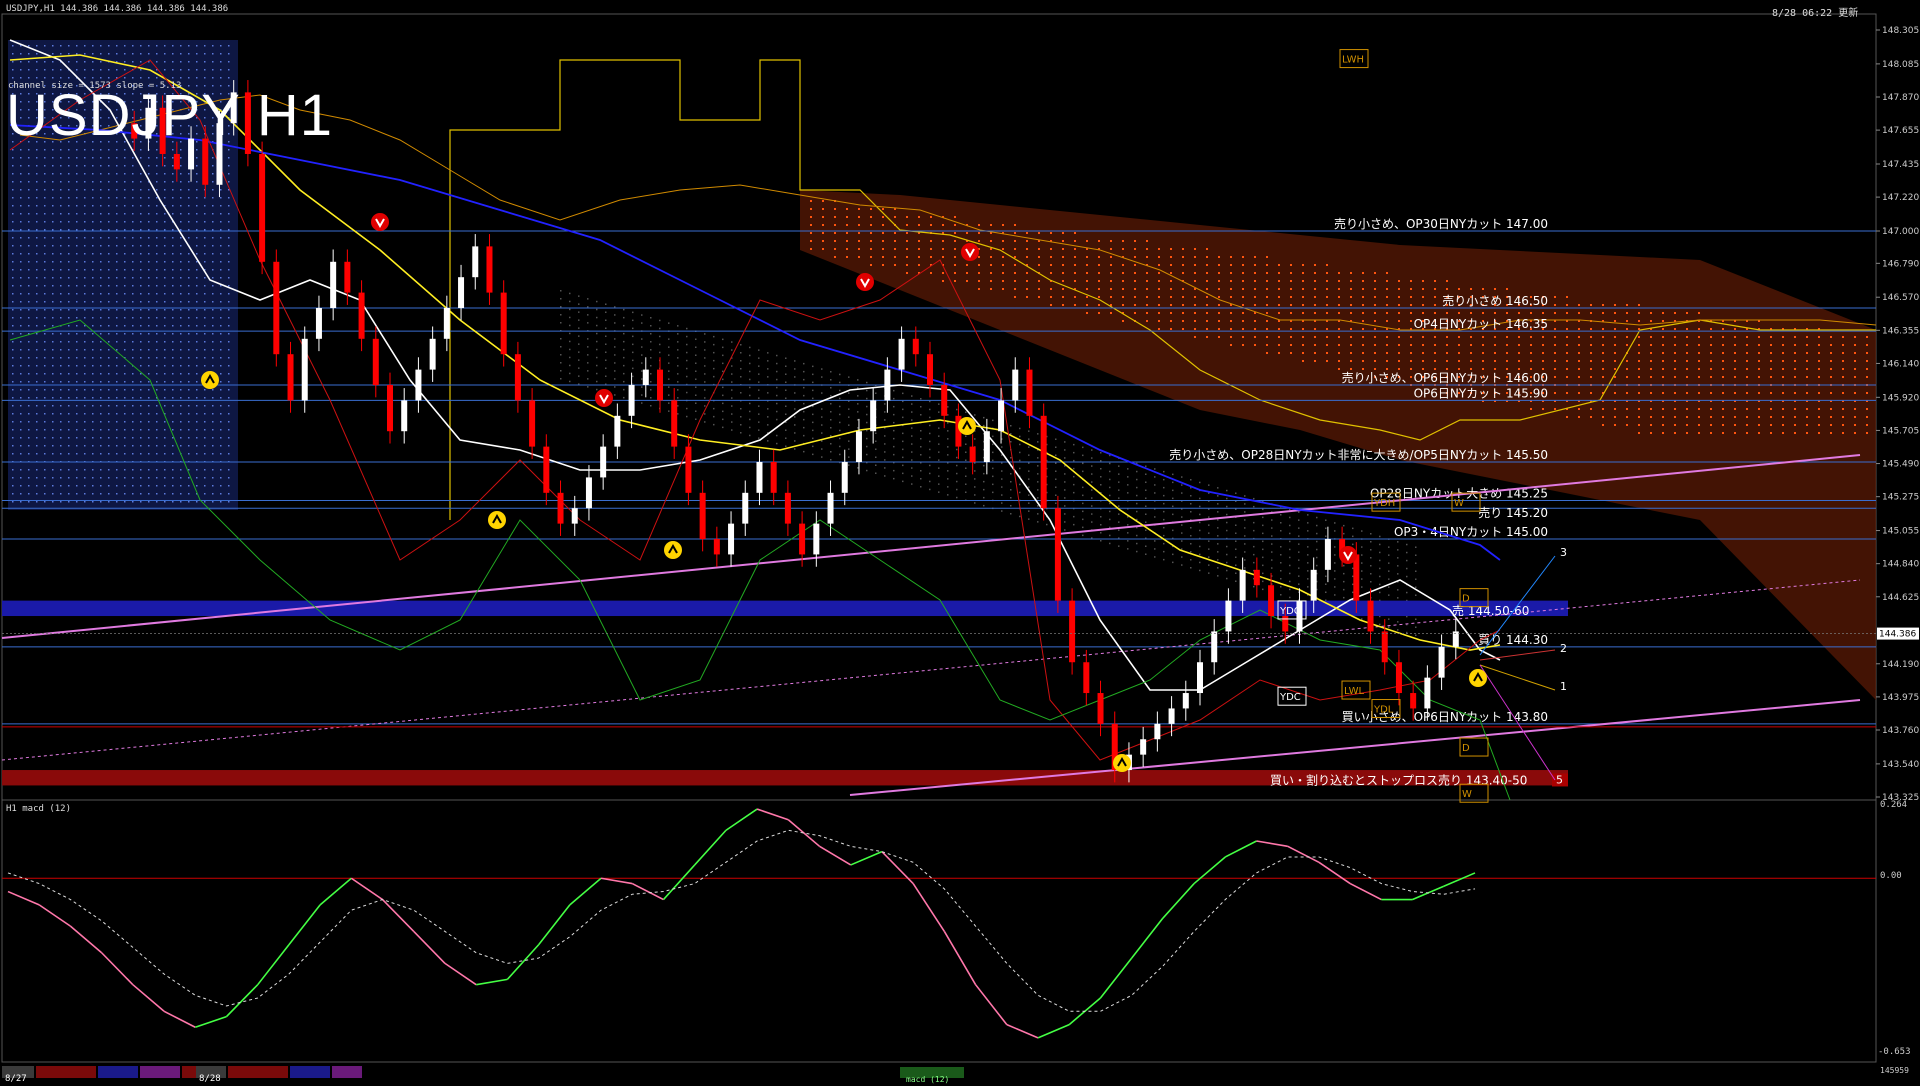  I want to click on price-tick-label-14: 145.275, so click(1900, 498).